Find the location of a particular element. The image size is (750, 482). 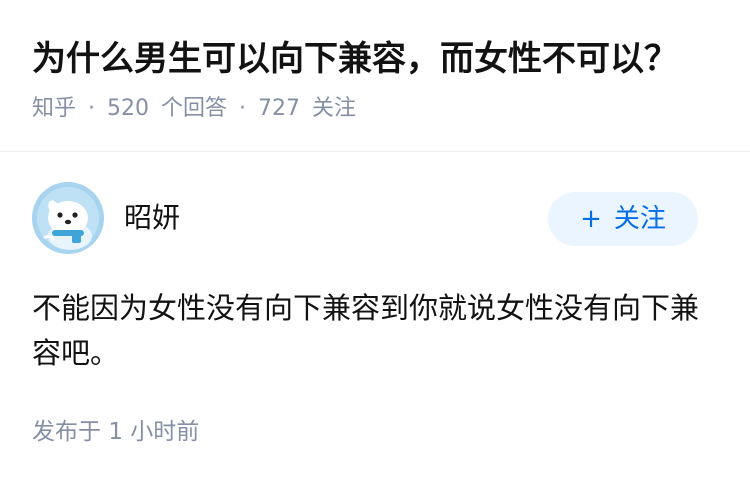

plus-icon: + is located at coordinates (591, 219).